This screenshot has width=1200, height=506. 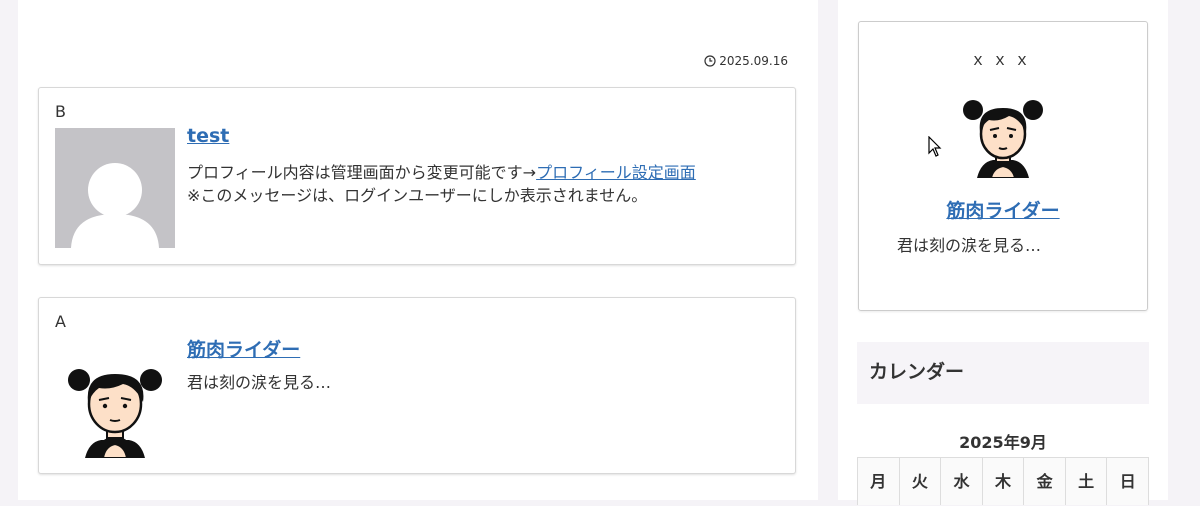 What do you see at coordinates (362, 172) in the screenshot?
I see `author-desc-text: プロフィール内容は管理画面から変更可能です→` at bounding box center [362, 172].